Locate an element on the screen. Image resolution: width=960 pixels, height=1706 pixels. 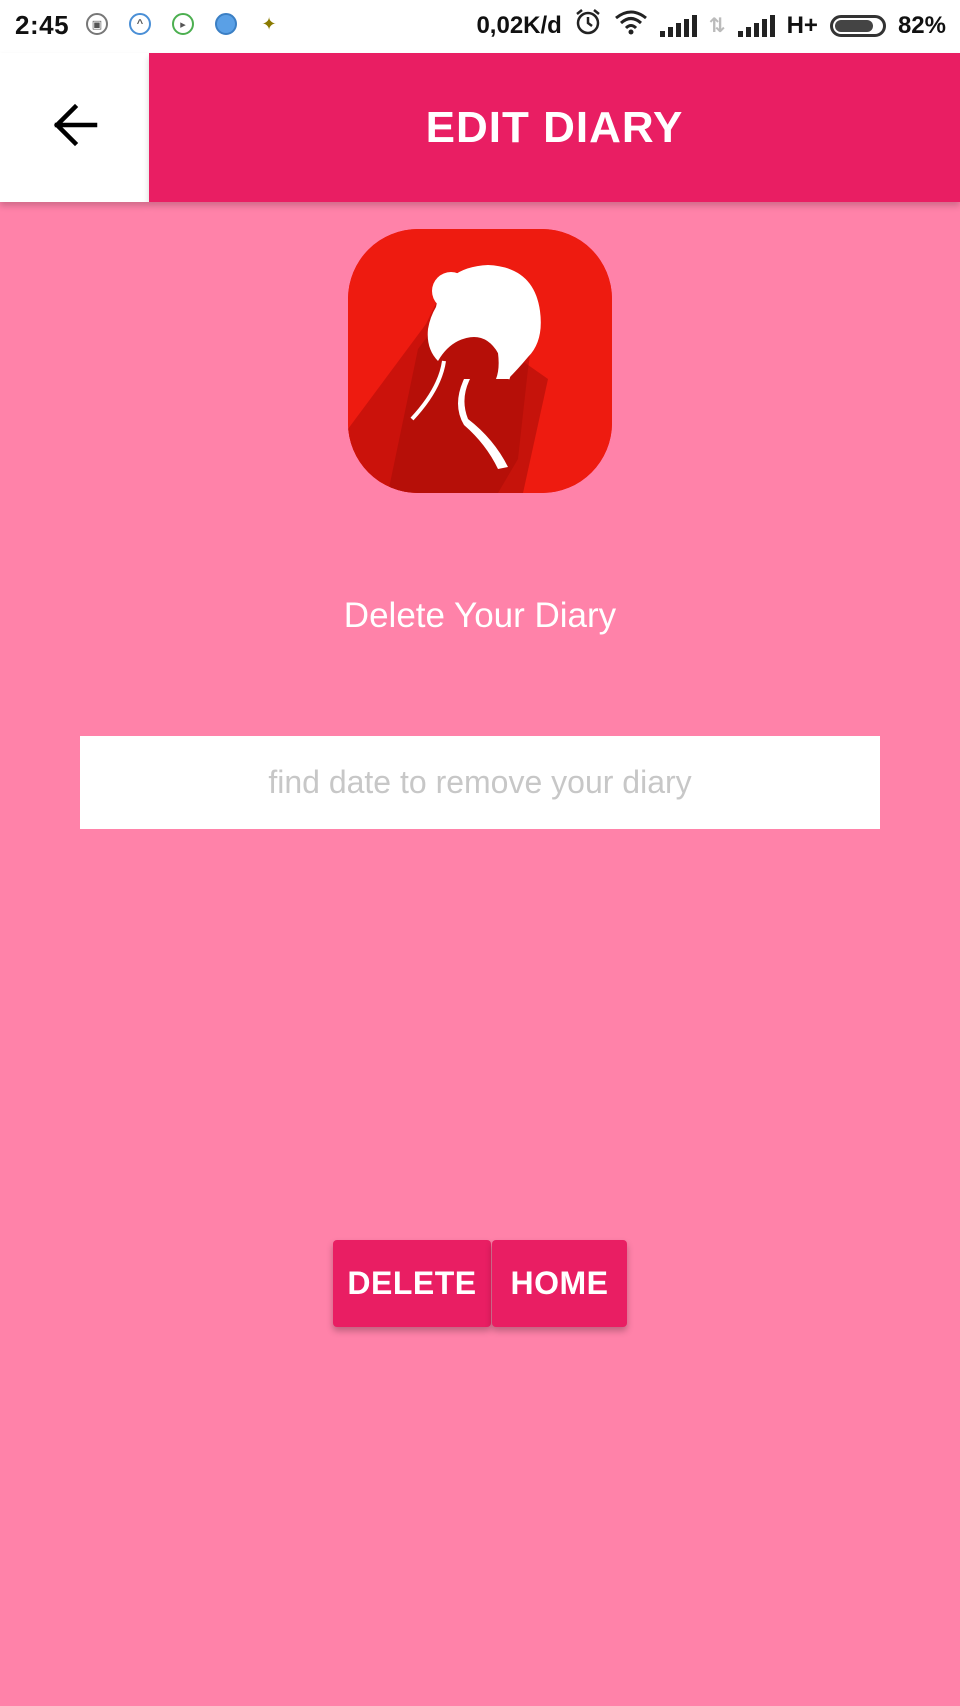
notification-arrow-icon: ^ is located at coordinates (140, 24).